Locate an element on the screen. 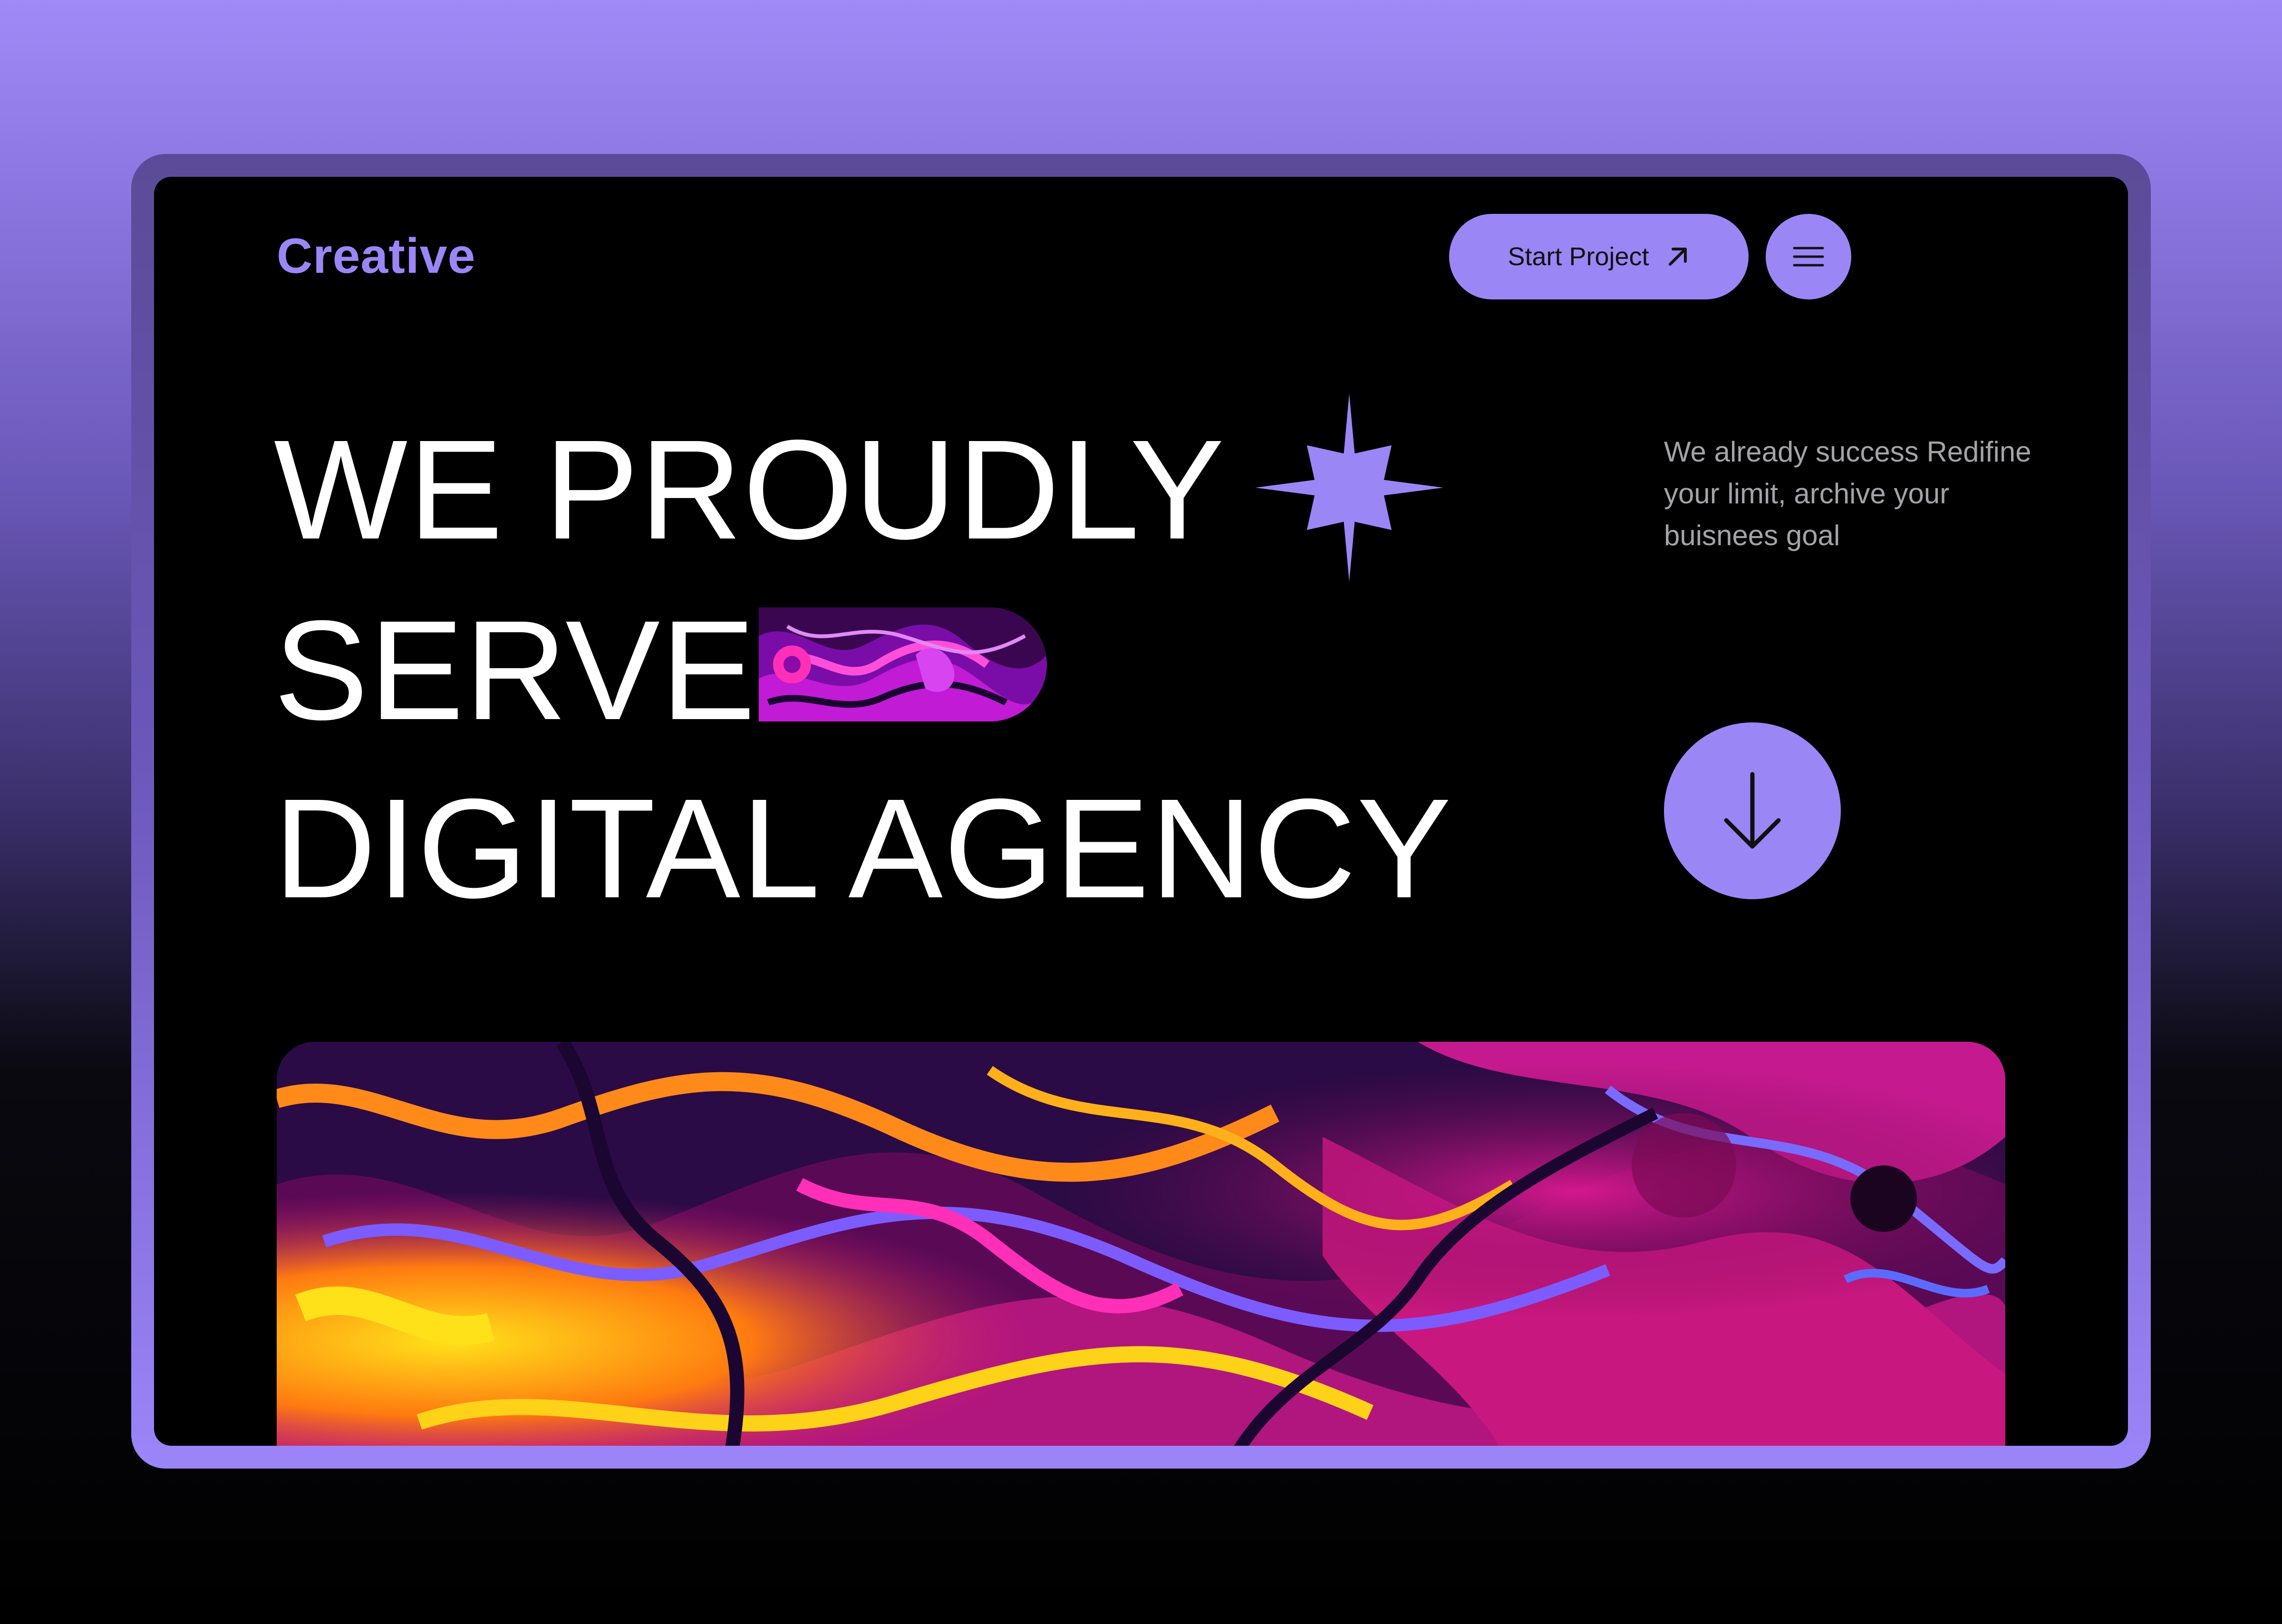 The height and width of the screenshot is (1624, 2282). start-project-button: Start Project is located at coordinates (1599, 256).